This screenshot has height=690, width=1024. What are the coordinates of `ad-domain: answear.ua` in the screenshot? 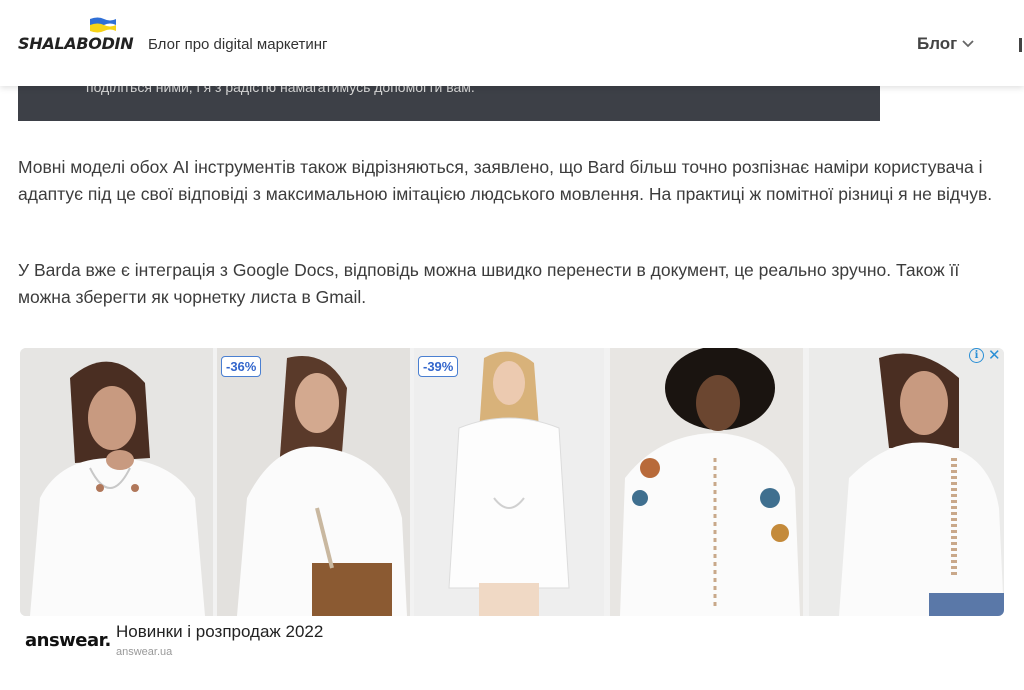 It's located at (144, 652).